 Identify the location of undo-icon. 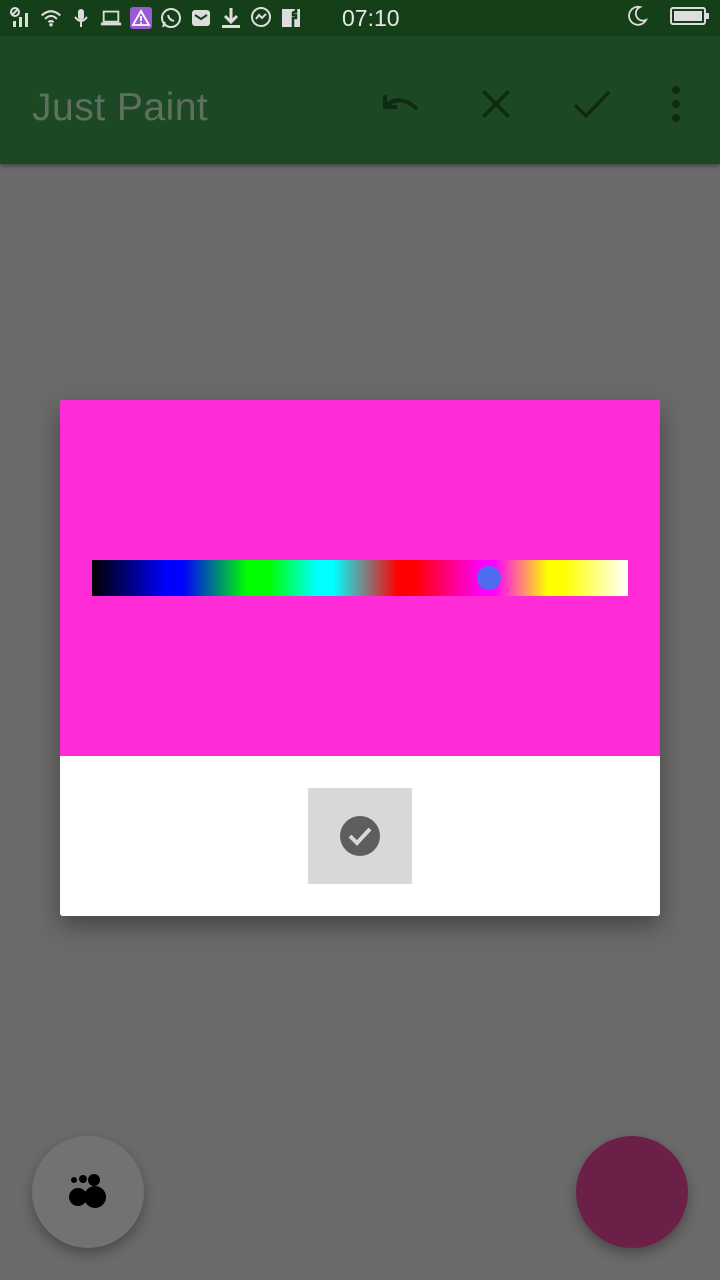
(401, 103).